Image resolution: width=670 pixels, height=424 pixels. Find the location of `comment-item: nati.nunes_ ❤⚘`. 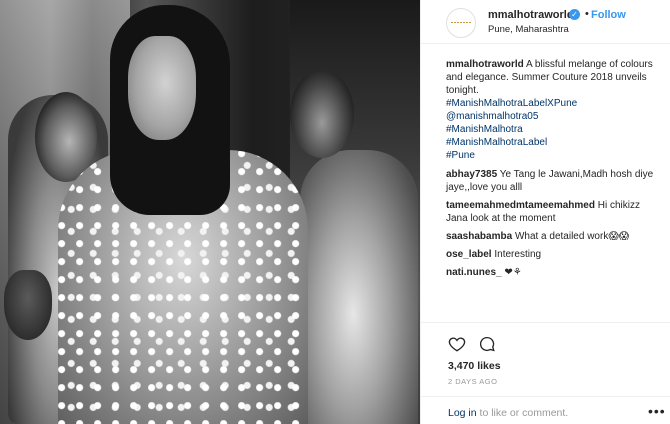

comment-item: nati.nunes_ ❤⚘ is located at coordinates (553, 272).